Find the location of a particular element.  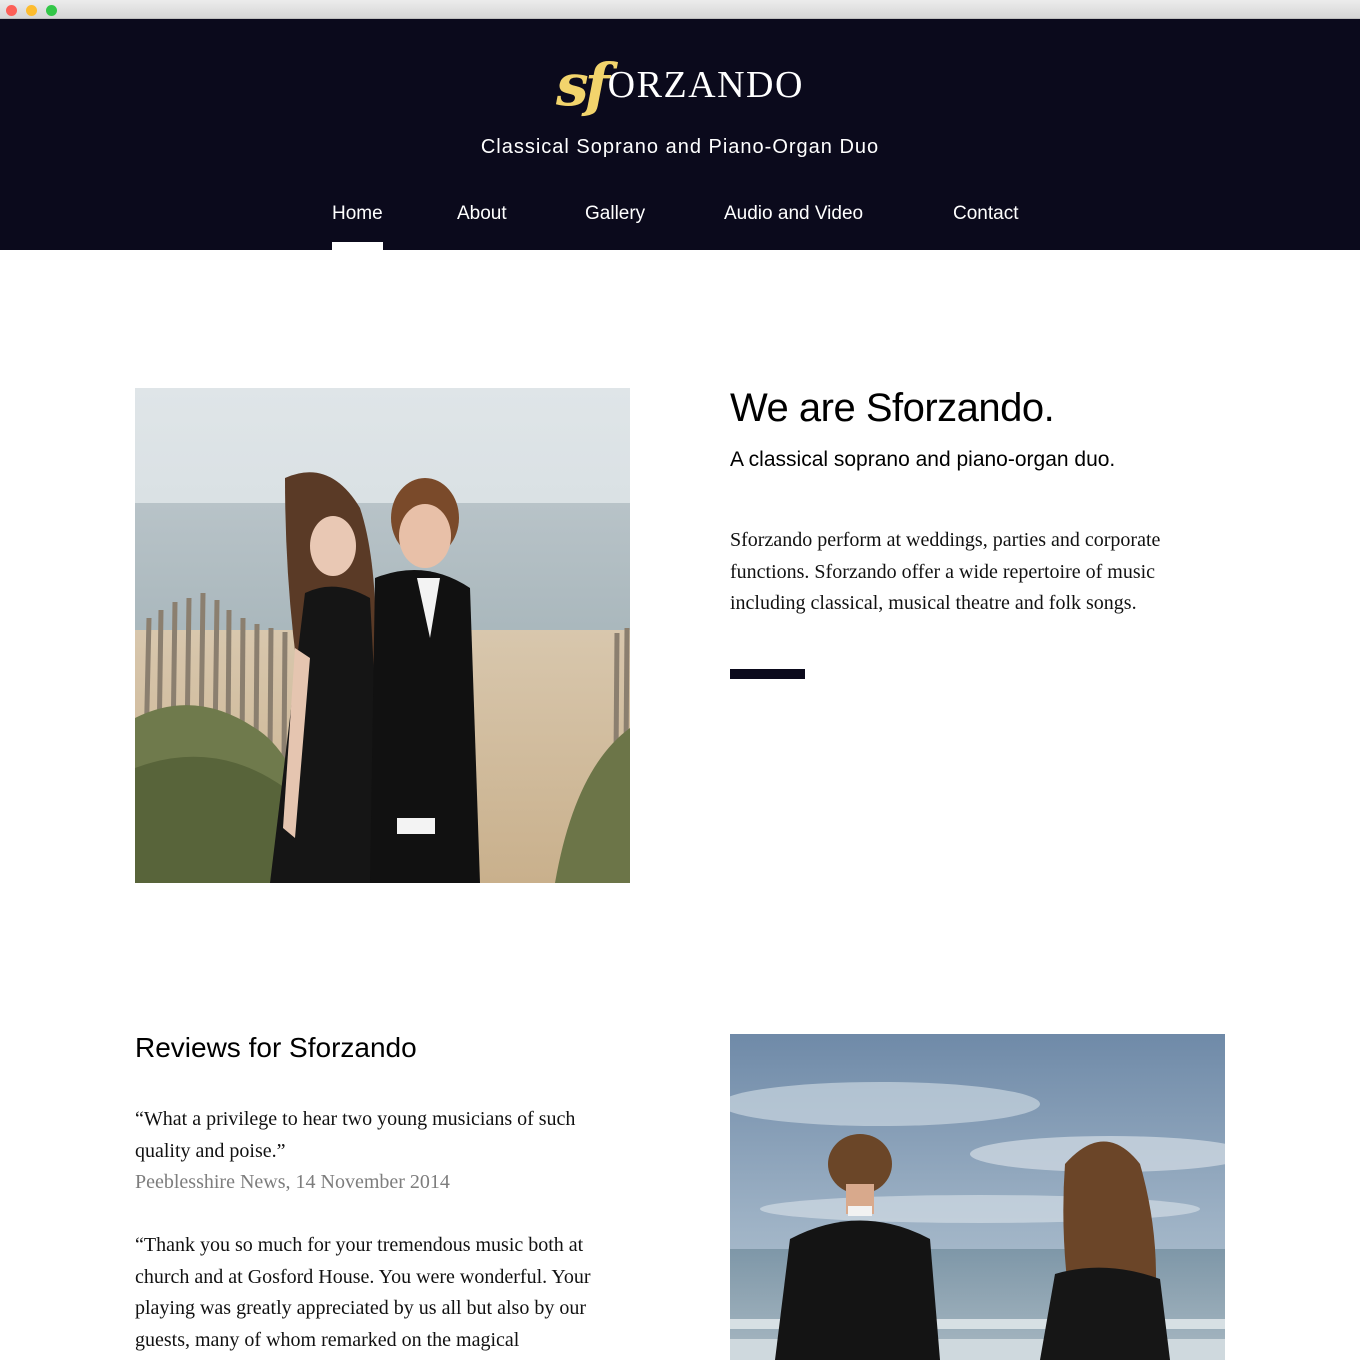

logo-monogram: sf is located at coordinates (583, 85).